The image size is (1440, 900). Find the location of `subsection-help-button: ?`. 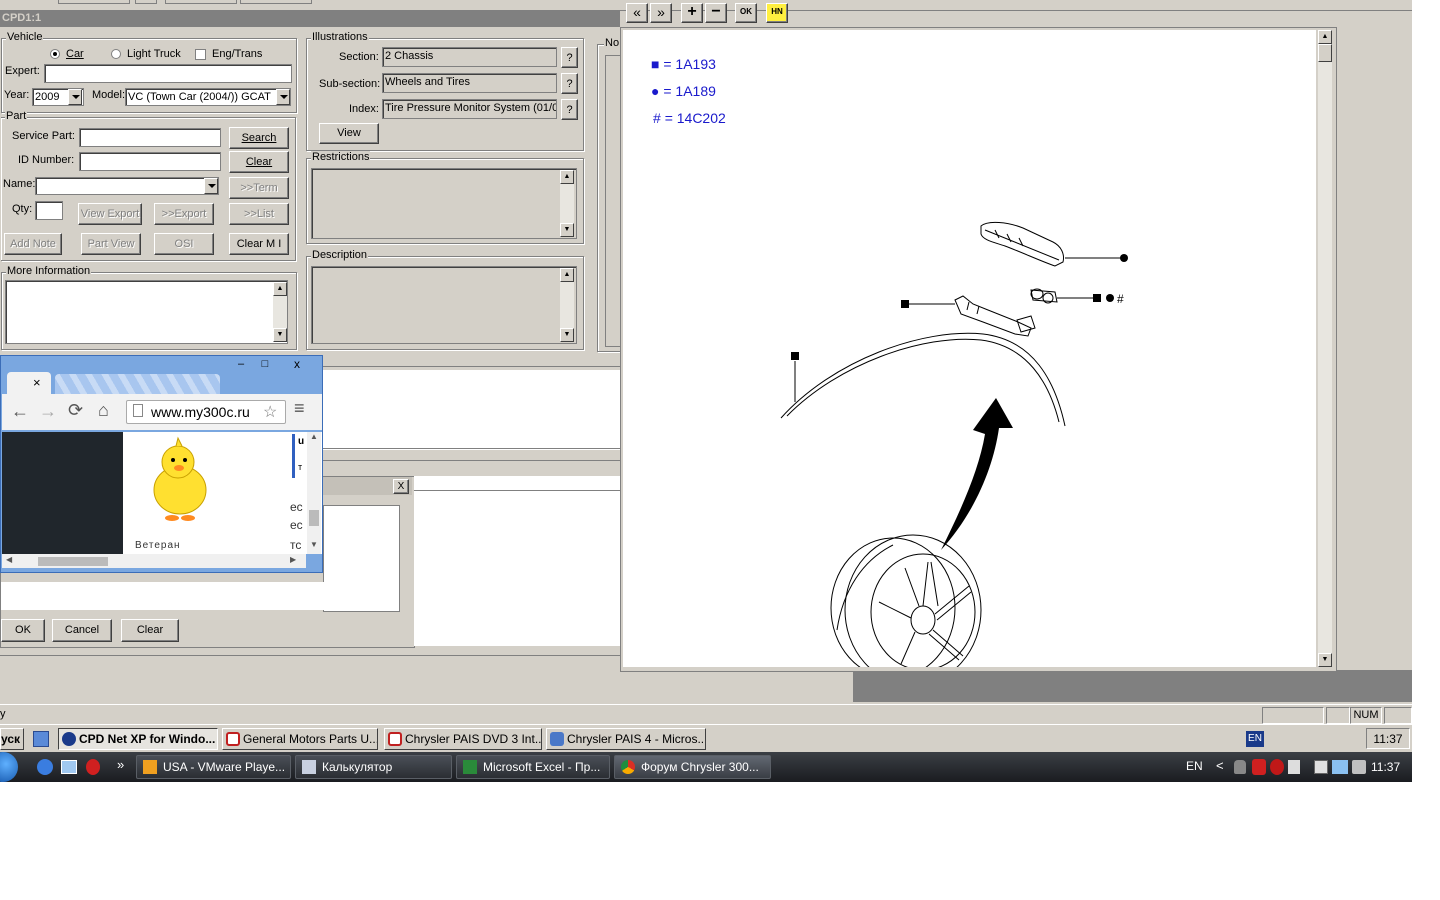

subsection-help-button: ? is located at coordinates (569, 83).